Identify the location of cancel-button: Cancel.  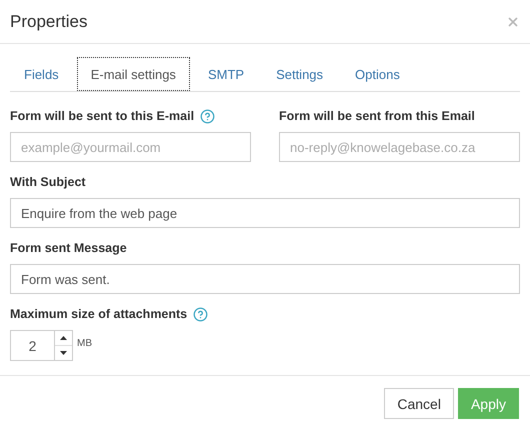
(419, 403).